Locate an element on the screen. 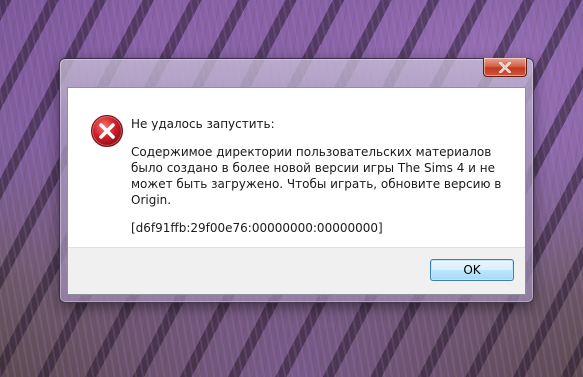 The width and height of the screenshot is (583, 377). title-bar is located at coordinates (296, 69).